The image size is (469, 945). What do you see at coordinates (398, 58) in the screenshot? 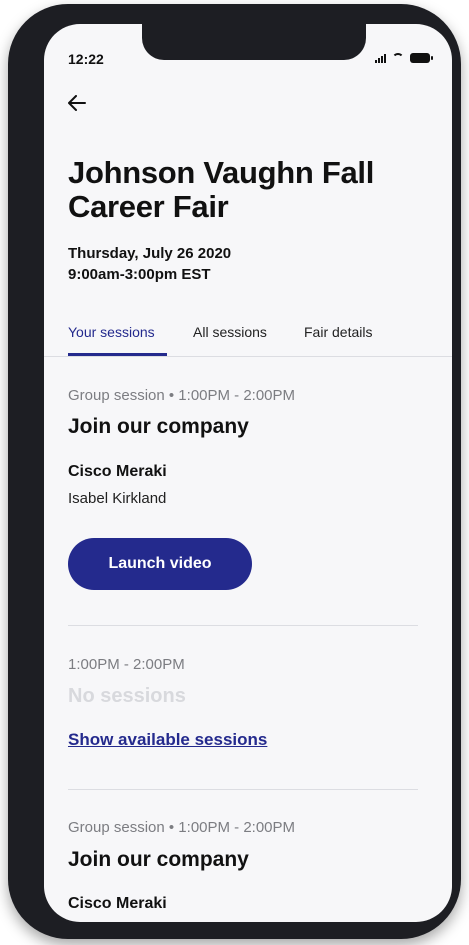
I see `wifi-icon` at bounding box center [398, 58].